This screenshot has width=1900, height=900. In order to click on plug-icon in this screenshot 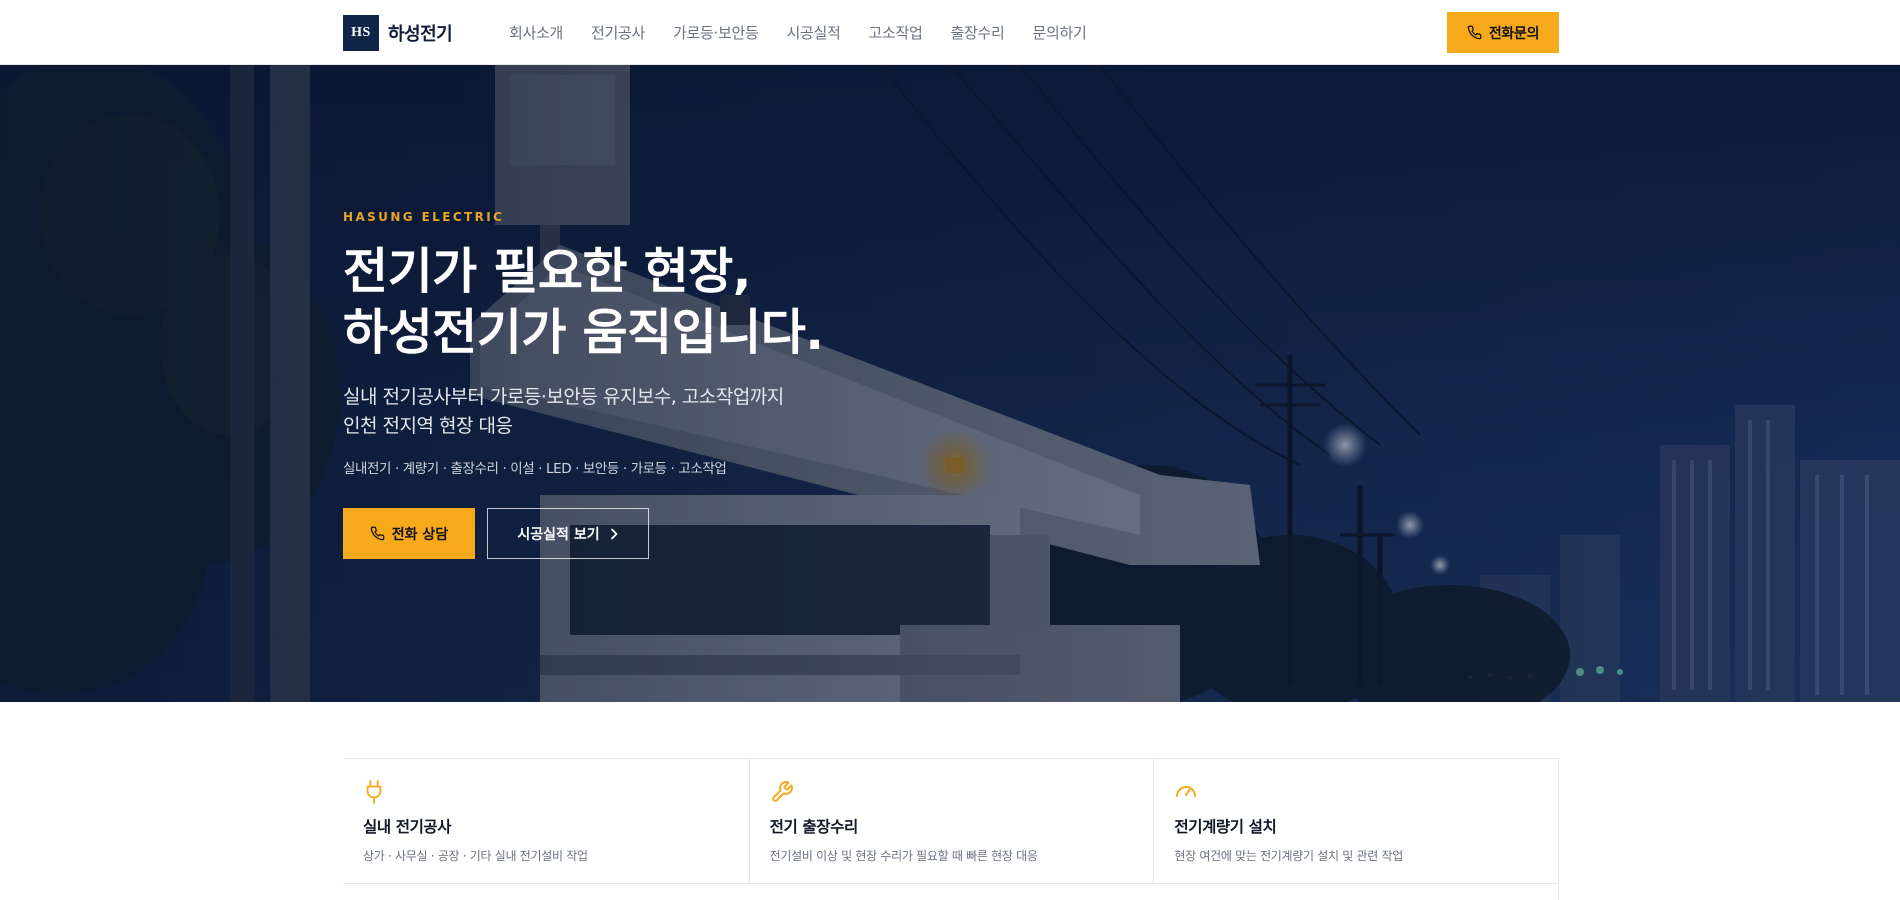, I will do `click(374, 792)`.